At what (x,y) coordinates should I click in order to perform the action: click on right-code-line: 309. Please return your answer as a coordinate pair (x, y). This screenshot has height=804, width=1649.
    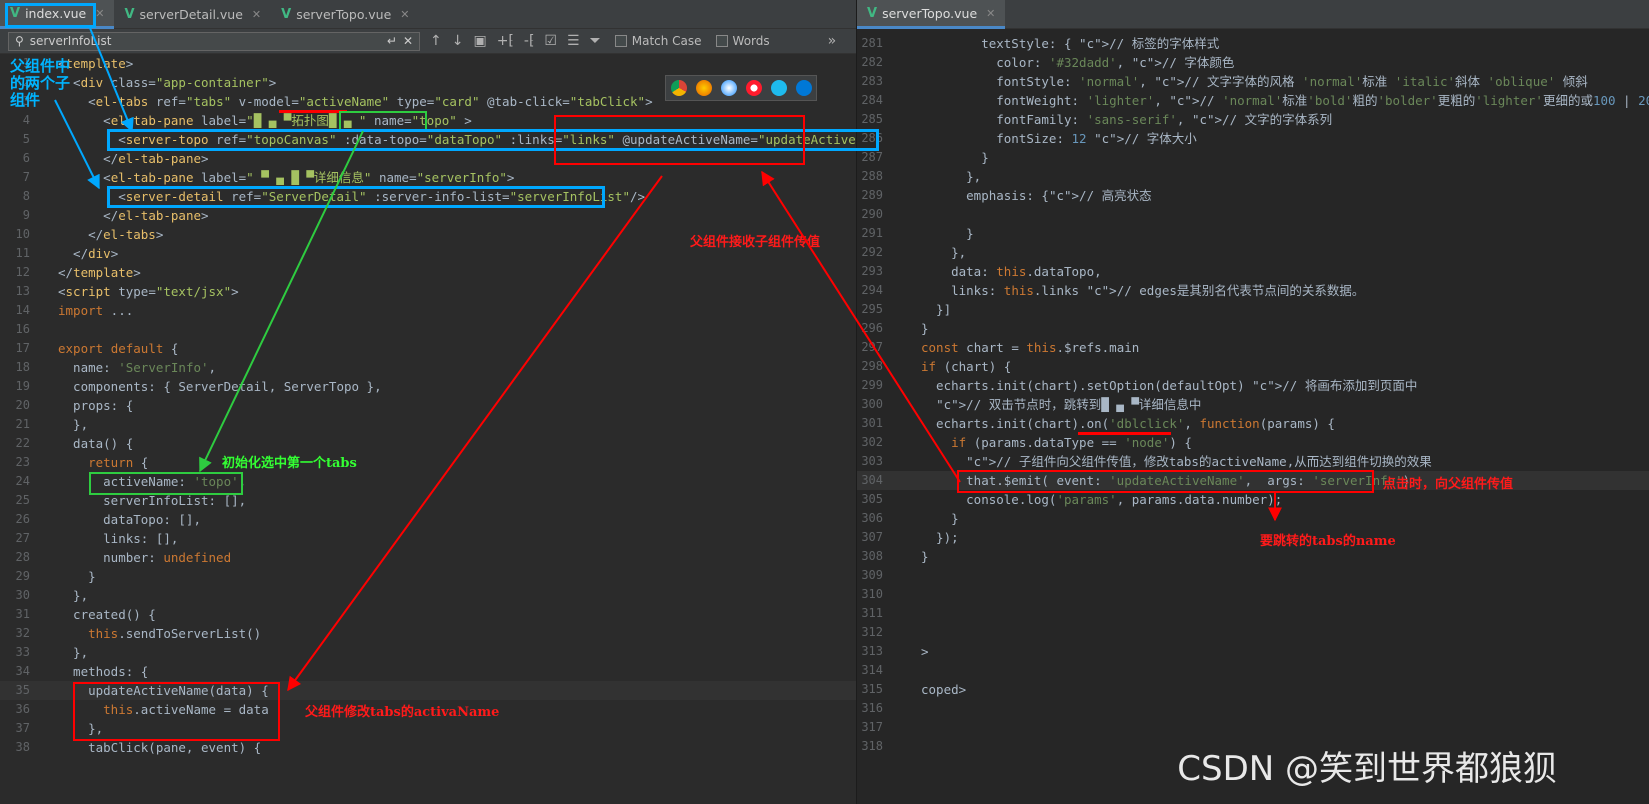
    Looking at the image, I should click on (1253, 575).